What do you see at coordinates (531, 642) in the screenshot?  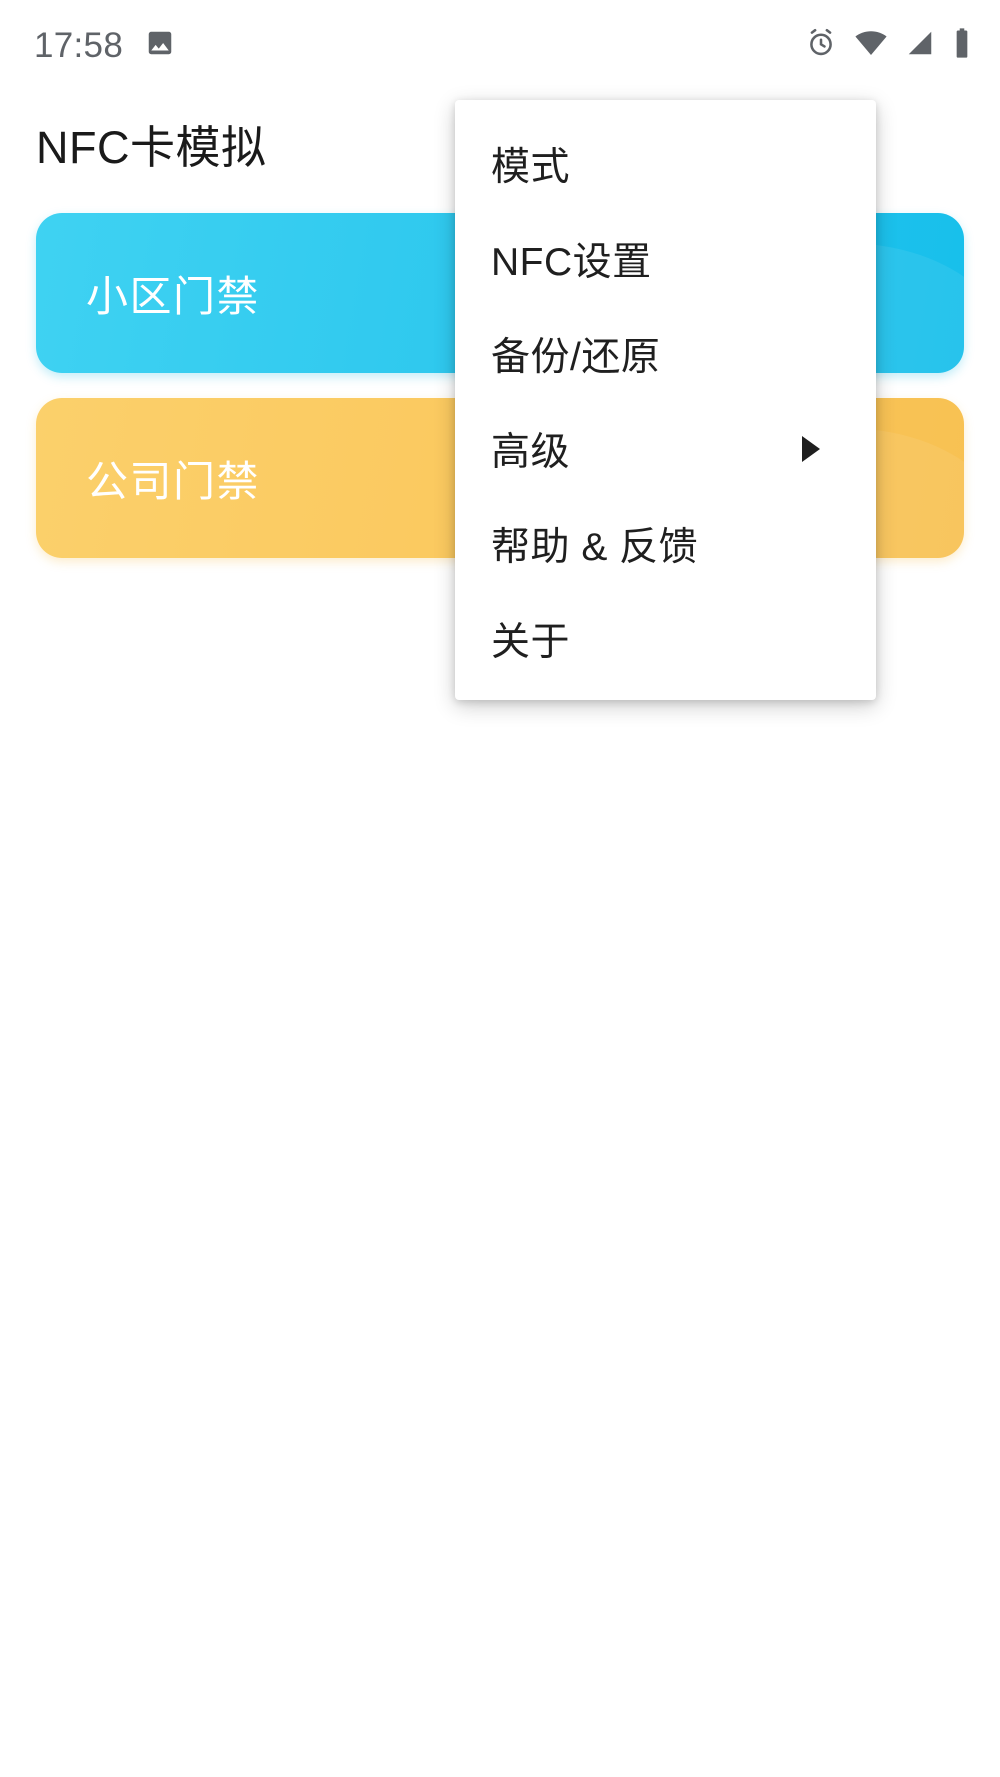 I see `menu-item-label: 关于` at bounding box center [531, 642].